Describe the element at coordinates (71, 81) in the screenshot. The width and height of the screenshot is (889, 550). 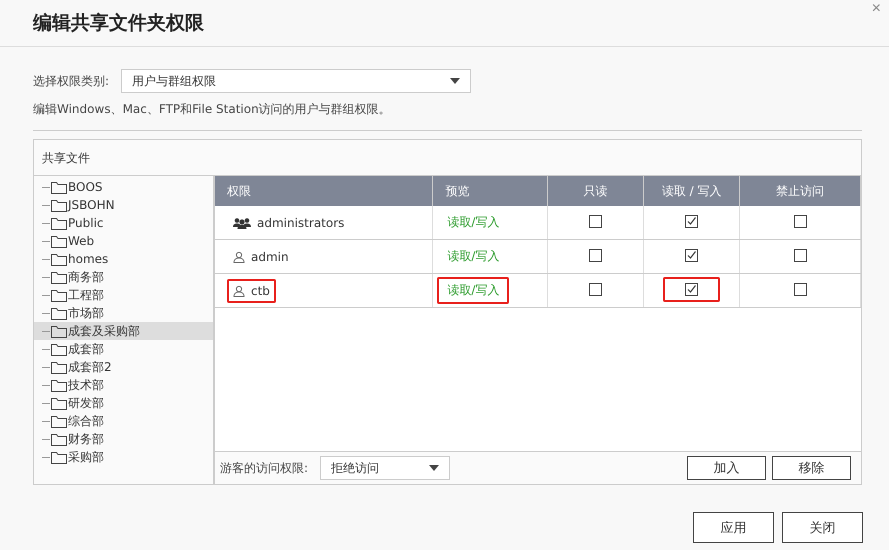
I see `field-label: 选择权限类别:` at that location.